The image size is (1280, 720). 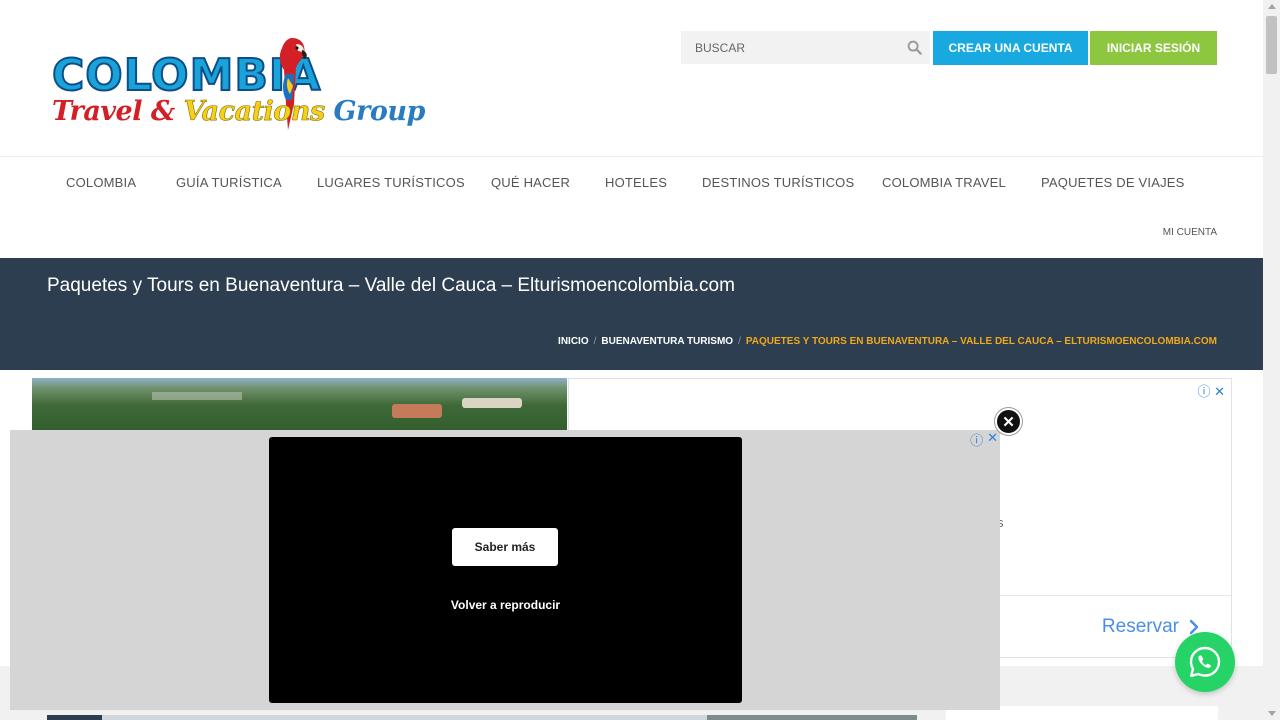 What do you see at coordinates (505, 547) in the screenshot?
I see `learn-more-button: Saber más` at bounding box center [505, 547].